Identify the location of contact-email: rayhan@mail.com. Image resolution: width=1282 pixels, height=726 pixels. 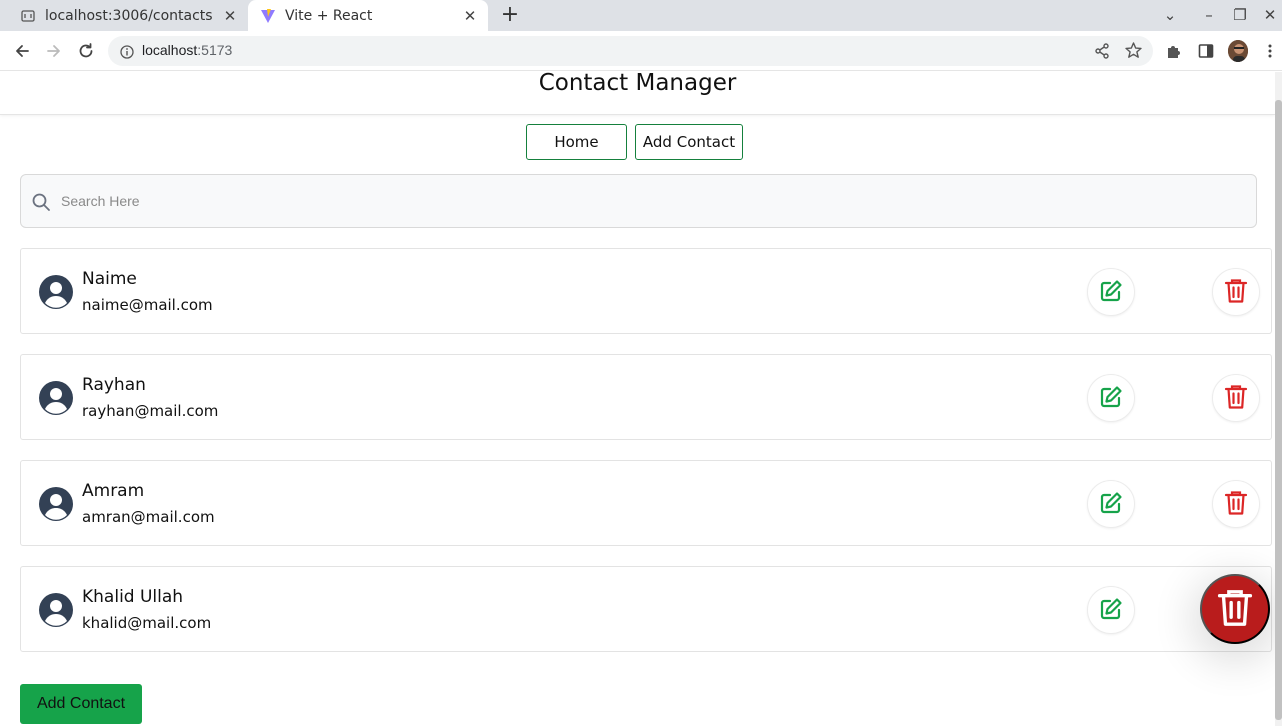
(150, 411).